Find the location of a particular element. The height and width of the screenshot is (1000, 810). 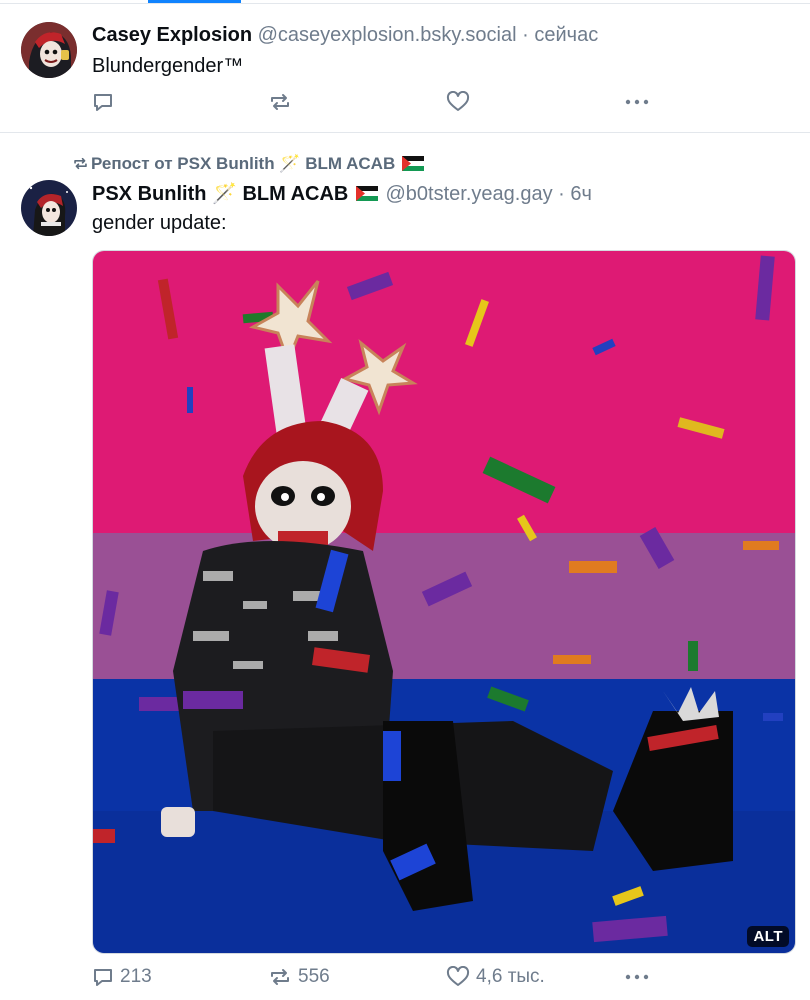

reply-button is located at coordinates (103, 102).